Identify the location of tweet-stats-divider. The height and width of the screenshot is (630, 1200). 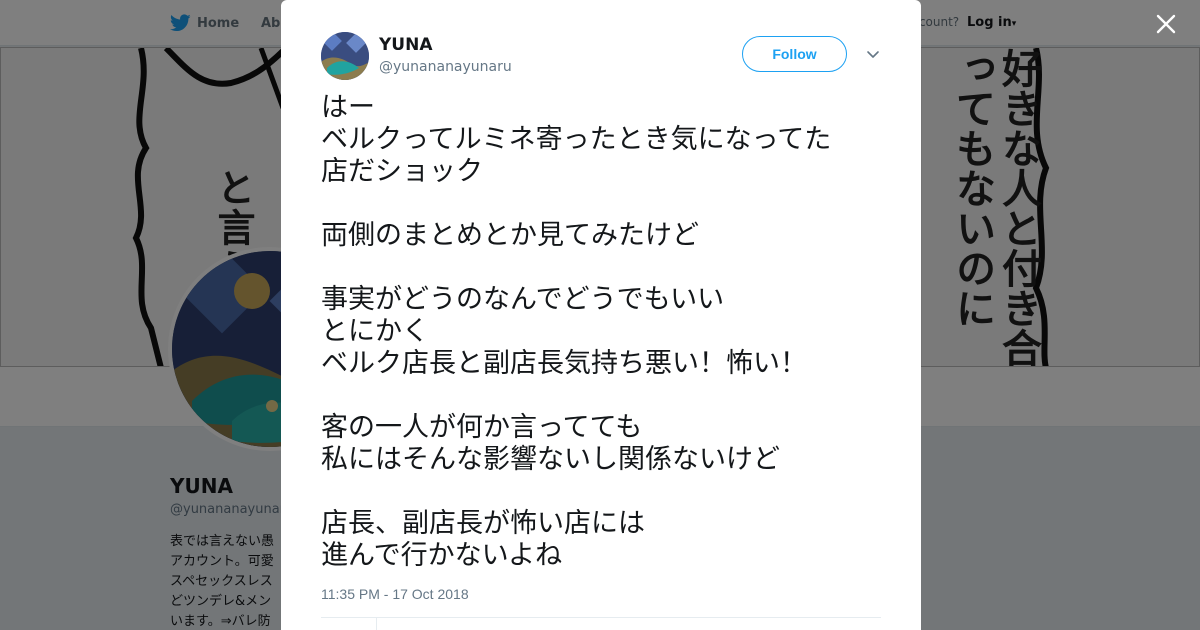
(376, 624).